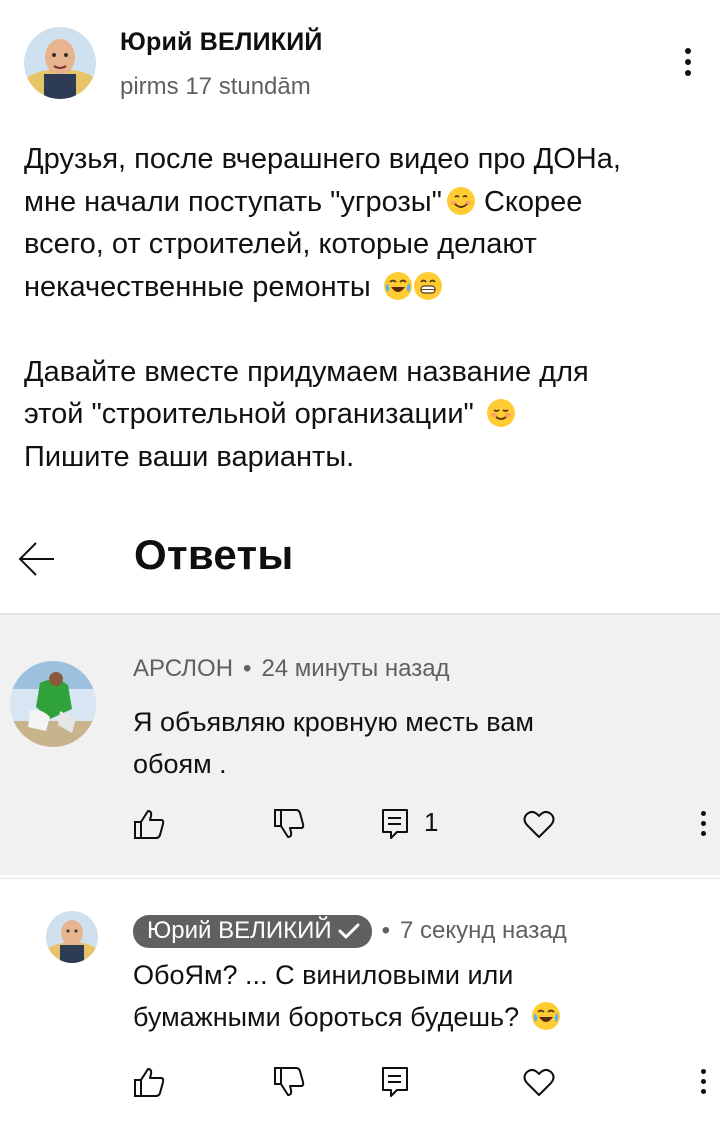 This screenshot has width=720, height=1143. I want to click on comment-line: бумажными бороться будешь?, so click(403, 1017).